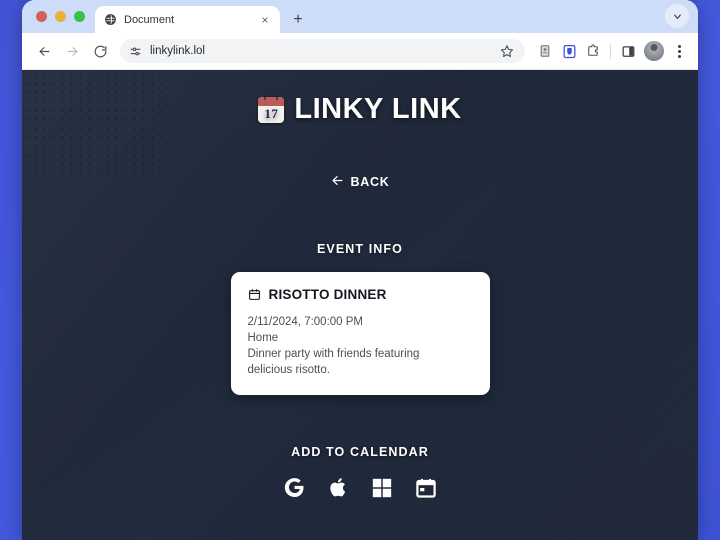 The width and height of the screenshot is (720, 540). I want to click on calendar-emoji-day: 17, so click(271, 113).